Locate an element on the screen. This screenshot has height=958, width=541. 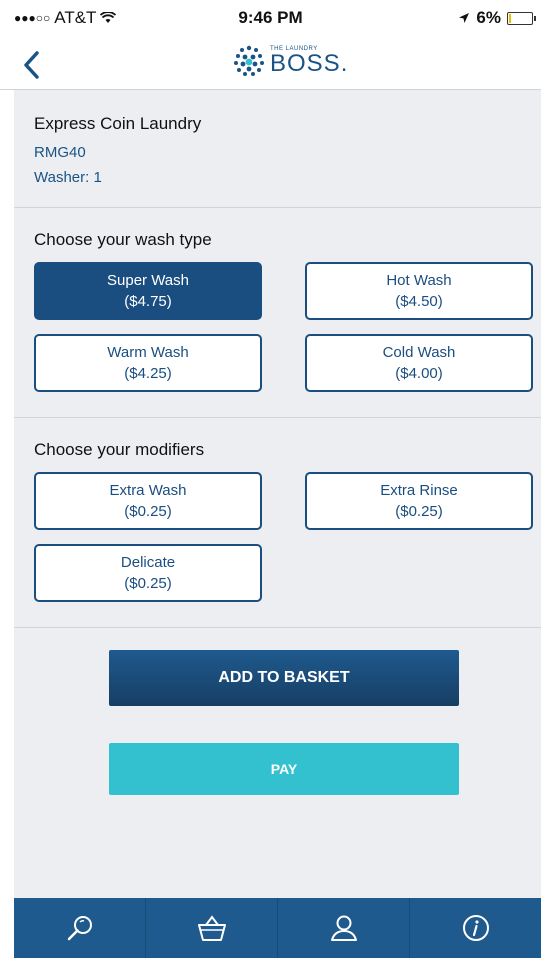
modifiers-title: Choose your modifiers is located at coordinates (119, 449).